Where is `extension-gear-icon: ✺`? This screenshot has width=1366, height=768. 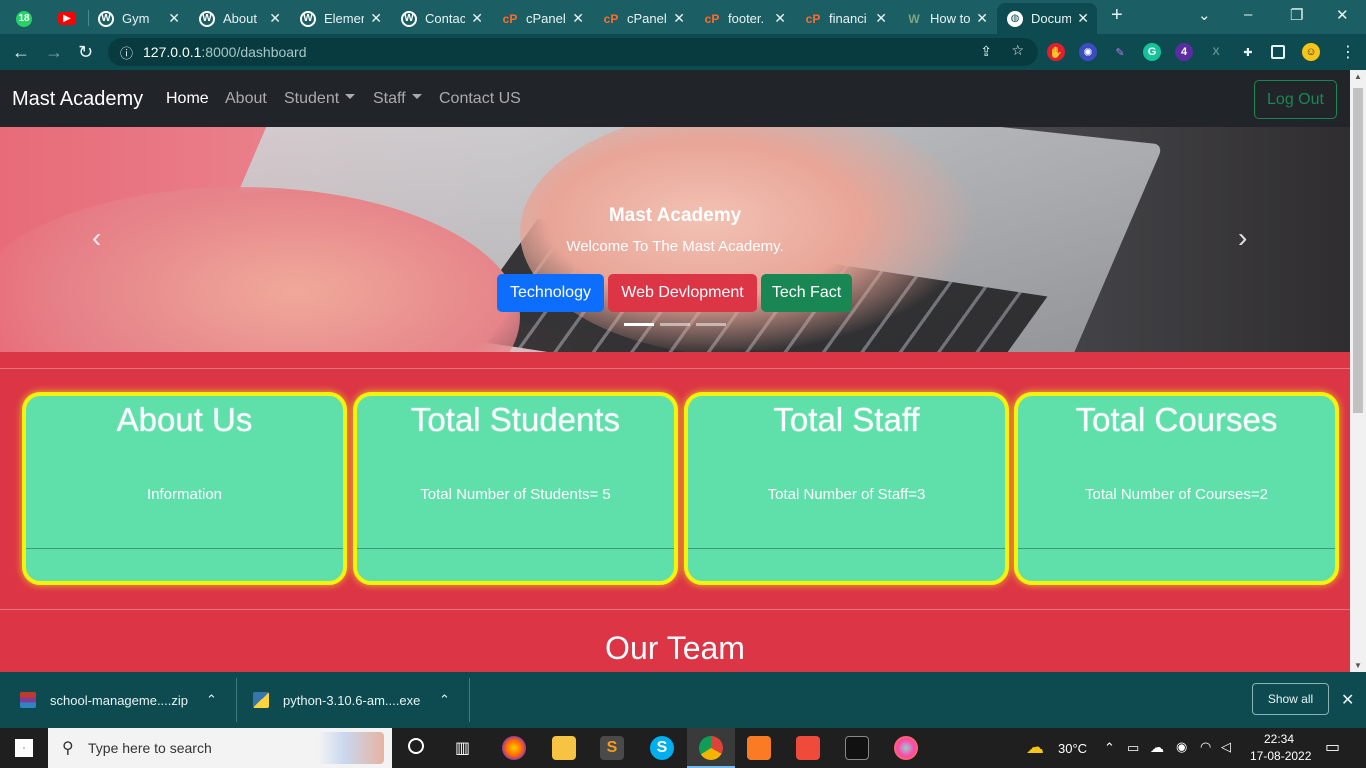 extension-gear-icon: ✺ is located at coordinates (1088, 52).